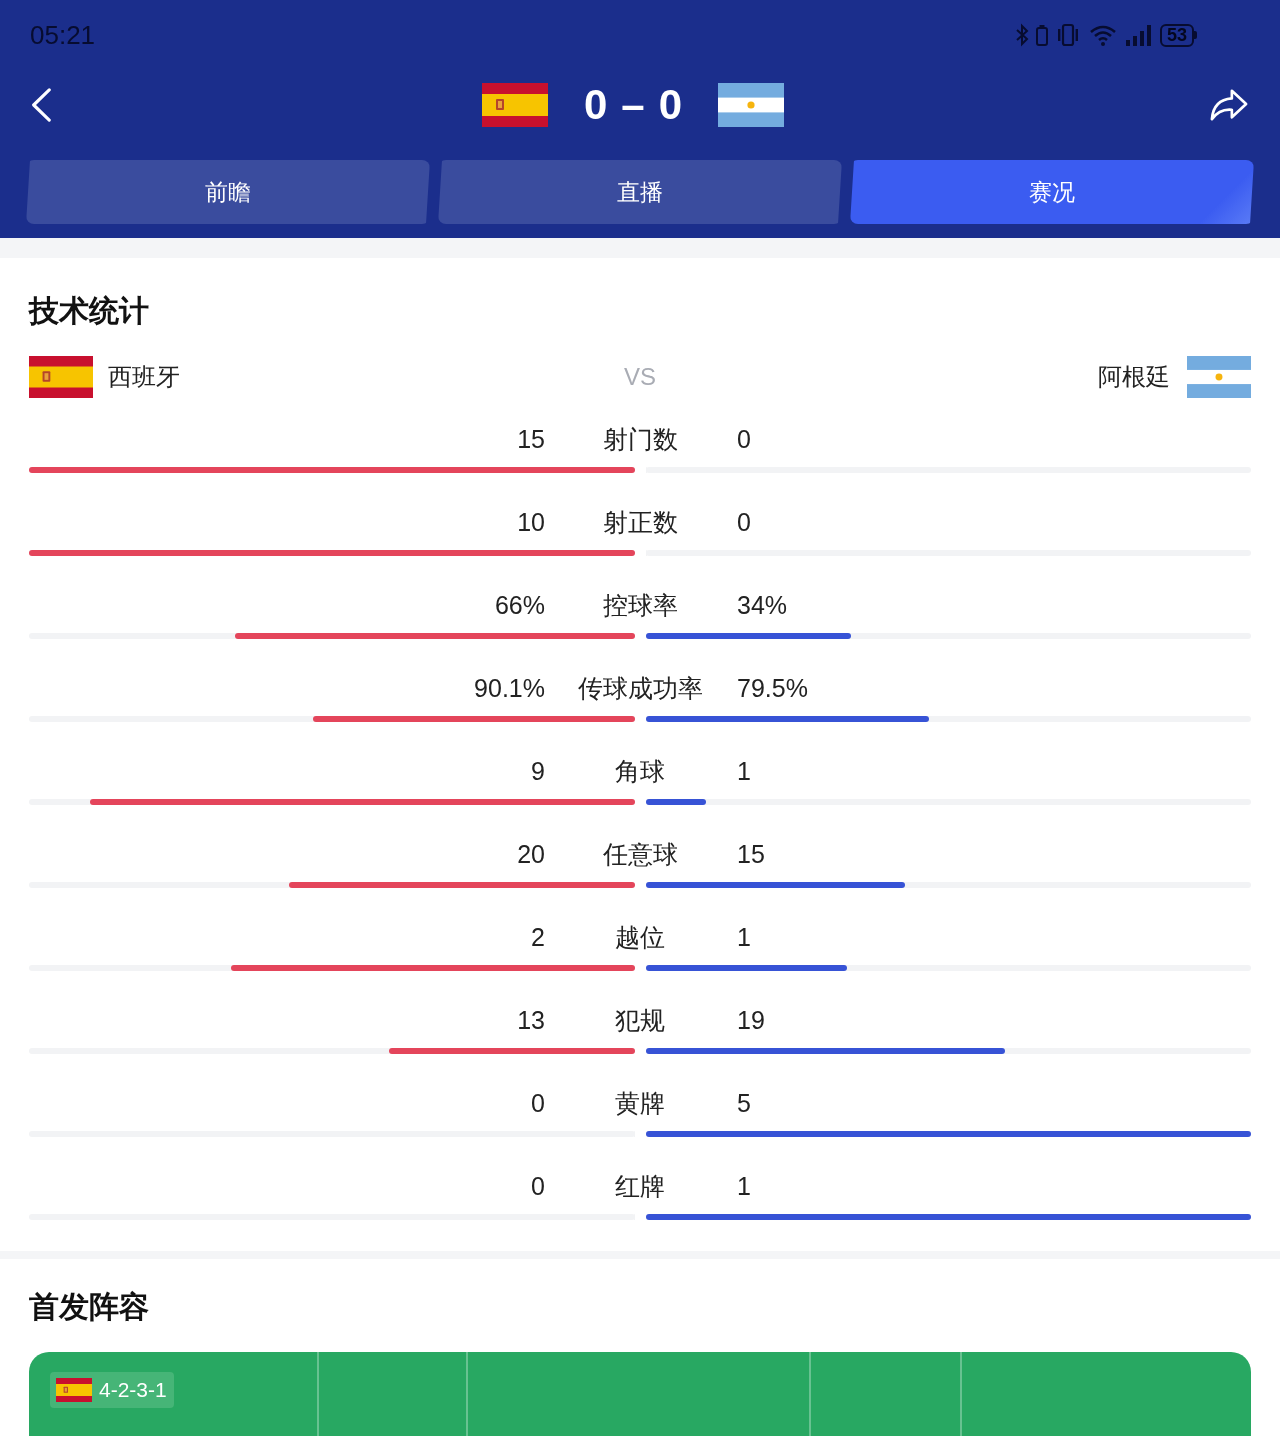 The width and height of the screenshot is (1280, 1436). Describe the element at coordinates (1138, 35) in the screenshot. I see `signal-icon` at that location.